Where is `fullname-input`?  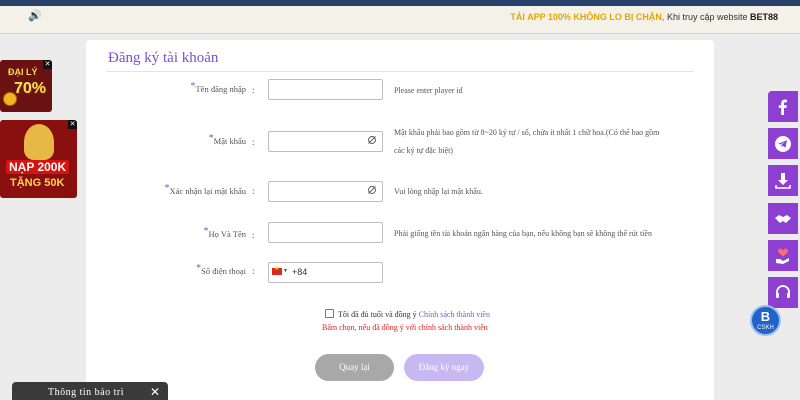 fullname-input is located at coordinates (325, 232).